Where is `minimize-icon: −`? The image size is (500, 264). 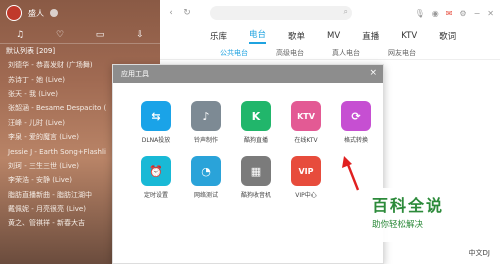
minimize-icon: − is located at coordinates (477, 13).